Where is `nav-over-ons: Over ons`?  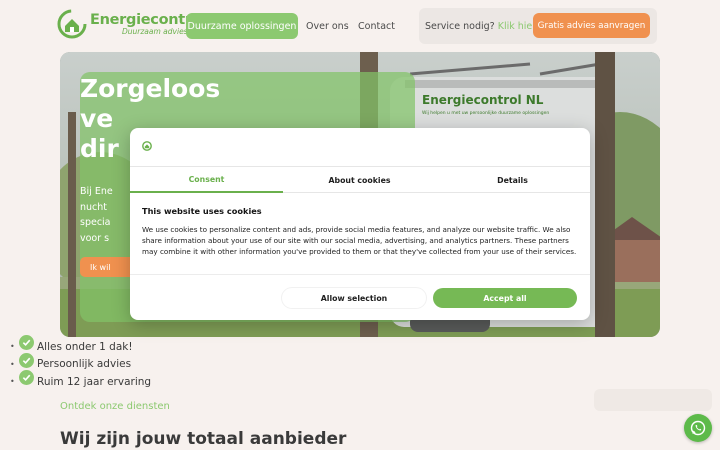
nav-over-ons: Over ons is located at coordinates (327, 26).